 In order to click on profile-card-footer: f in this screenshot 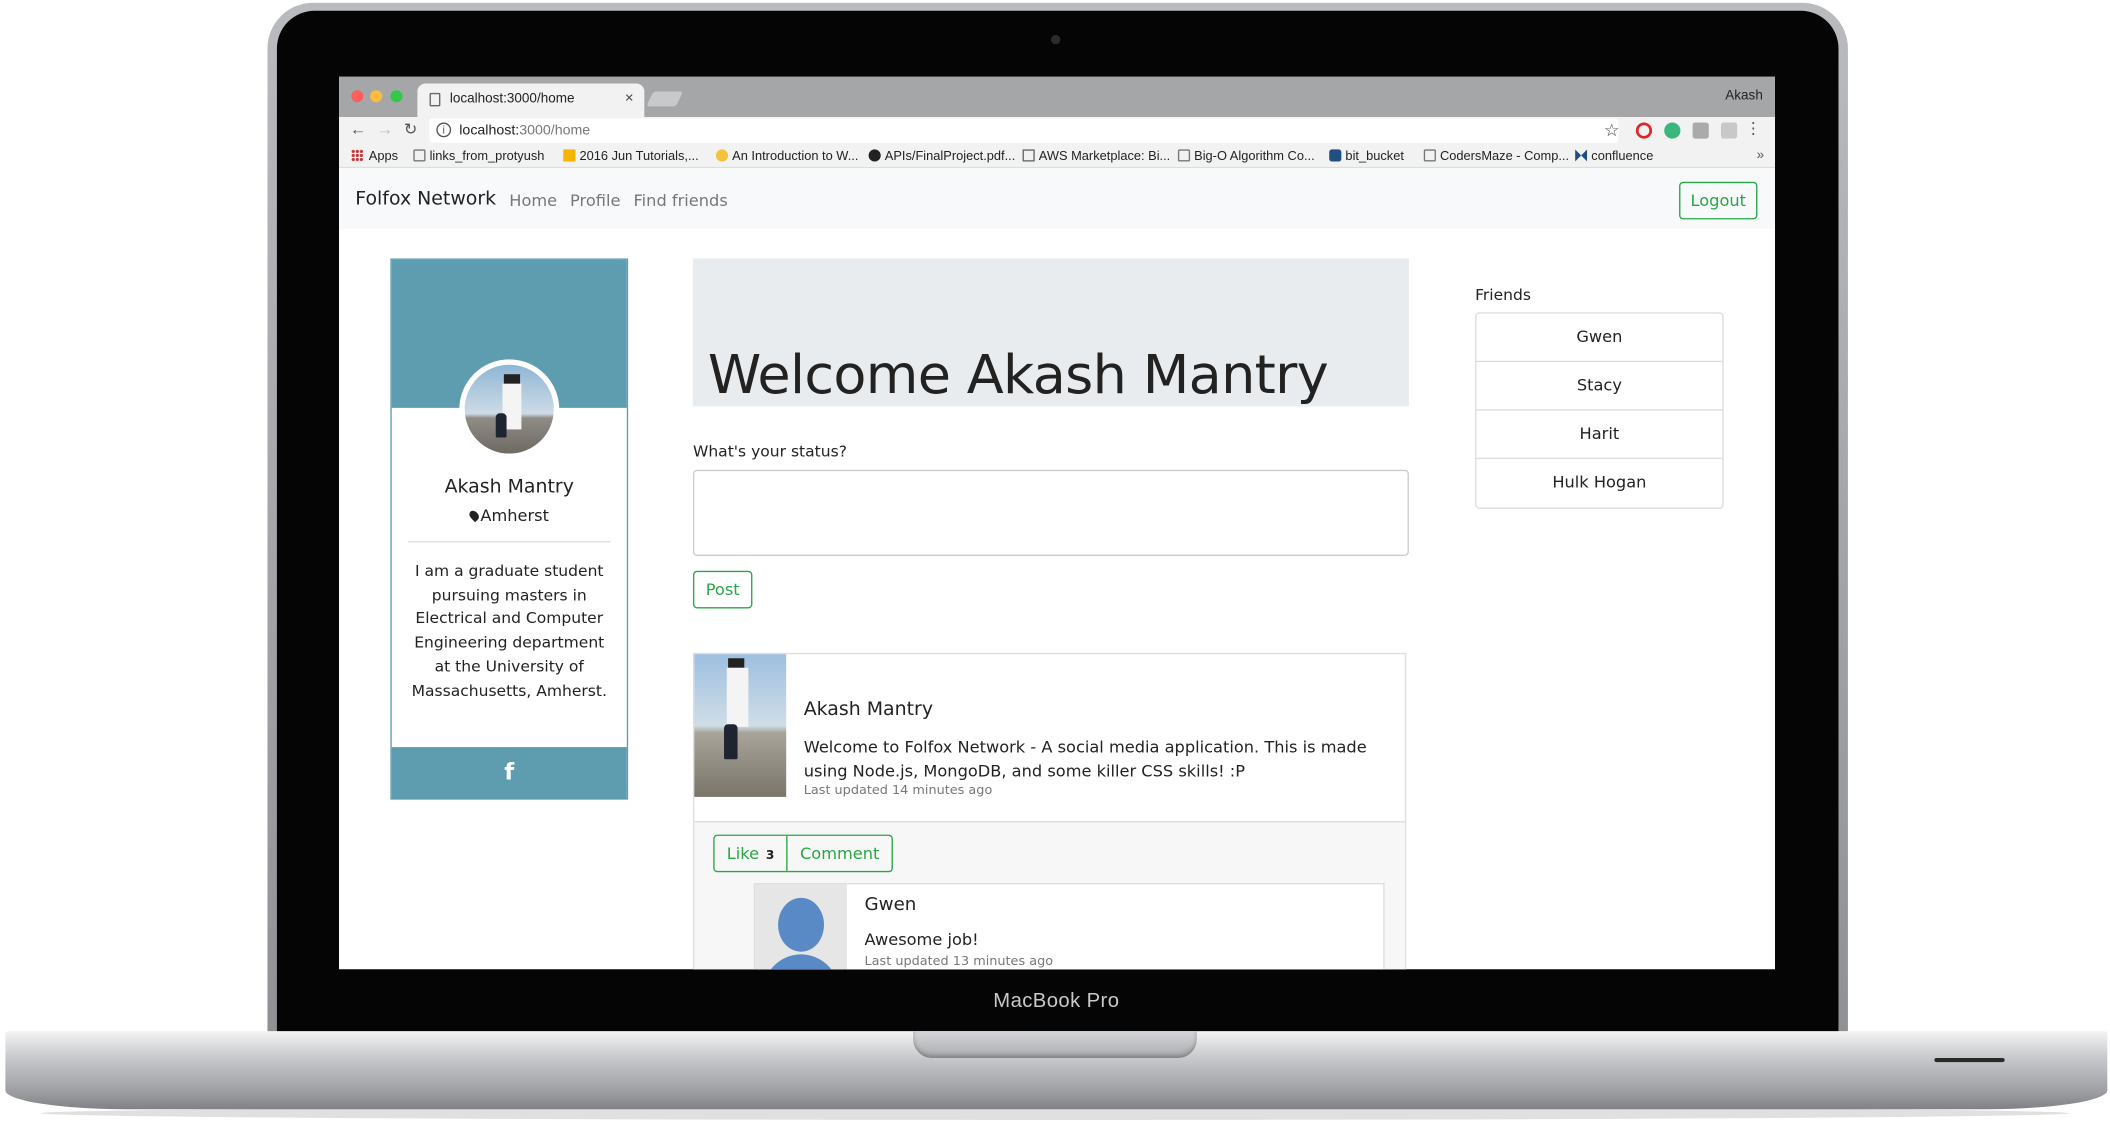, I will do `click(509, 773)`.